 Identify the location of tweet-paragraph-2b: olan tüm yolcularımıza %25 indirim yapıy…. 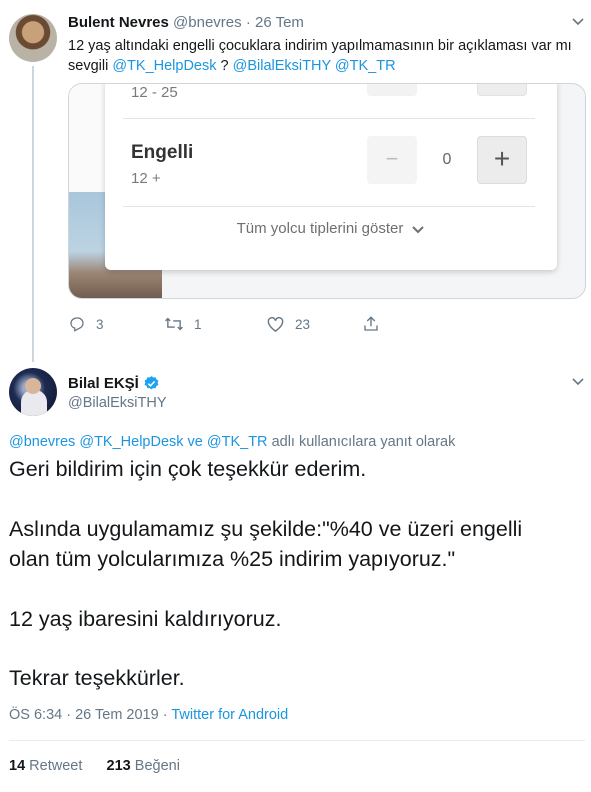
(232, 559).